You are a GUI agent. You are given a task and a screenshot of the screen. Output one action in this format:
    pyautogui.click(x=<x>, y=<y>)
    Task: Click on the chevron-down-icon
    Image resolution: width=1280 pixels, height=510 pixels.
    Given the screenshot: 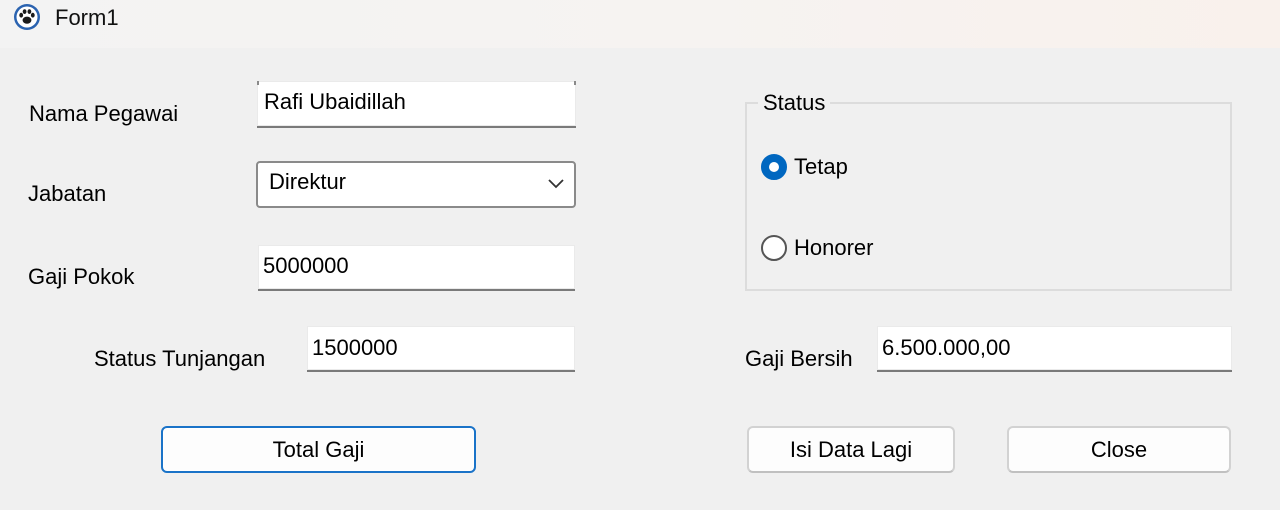 What is the action you would take?
    pyautogui.click(x=556, y=184)
    